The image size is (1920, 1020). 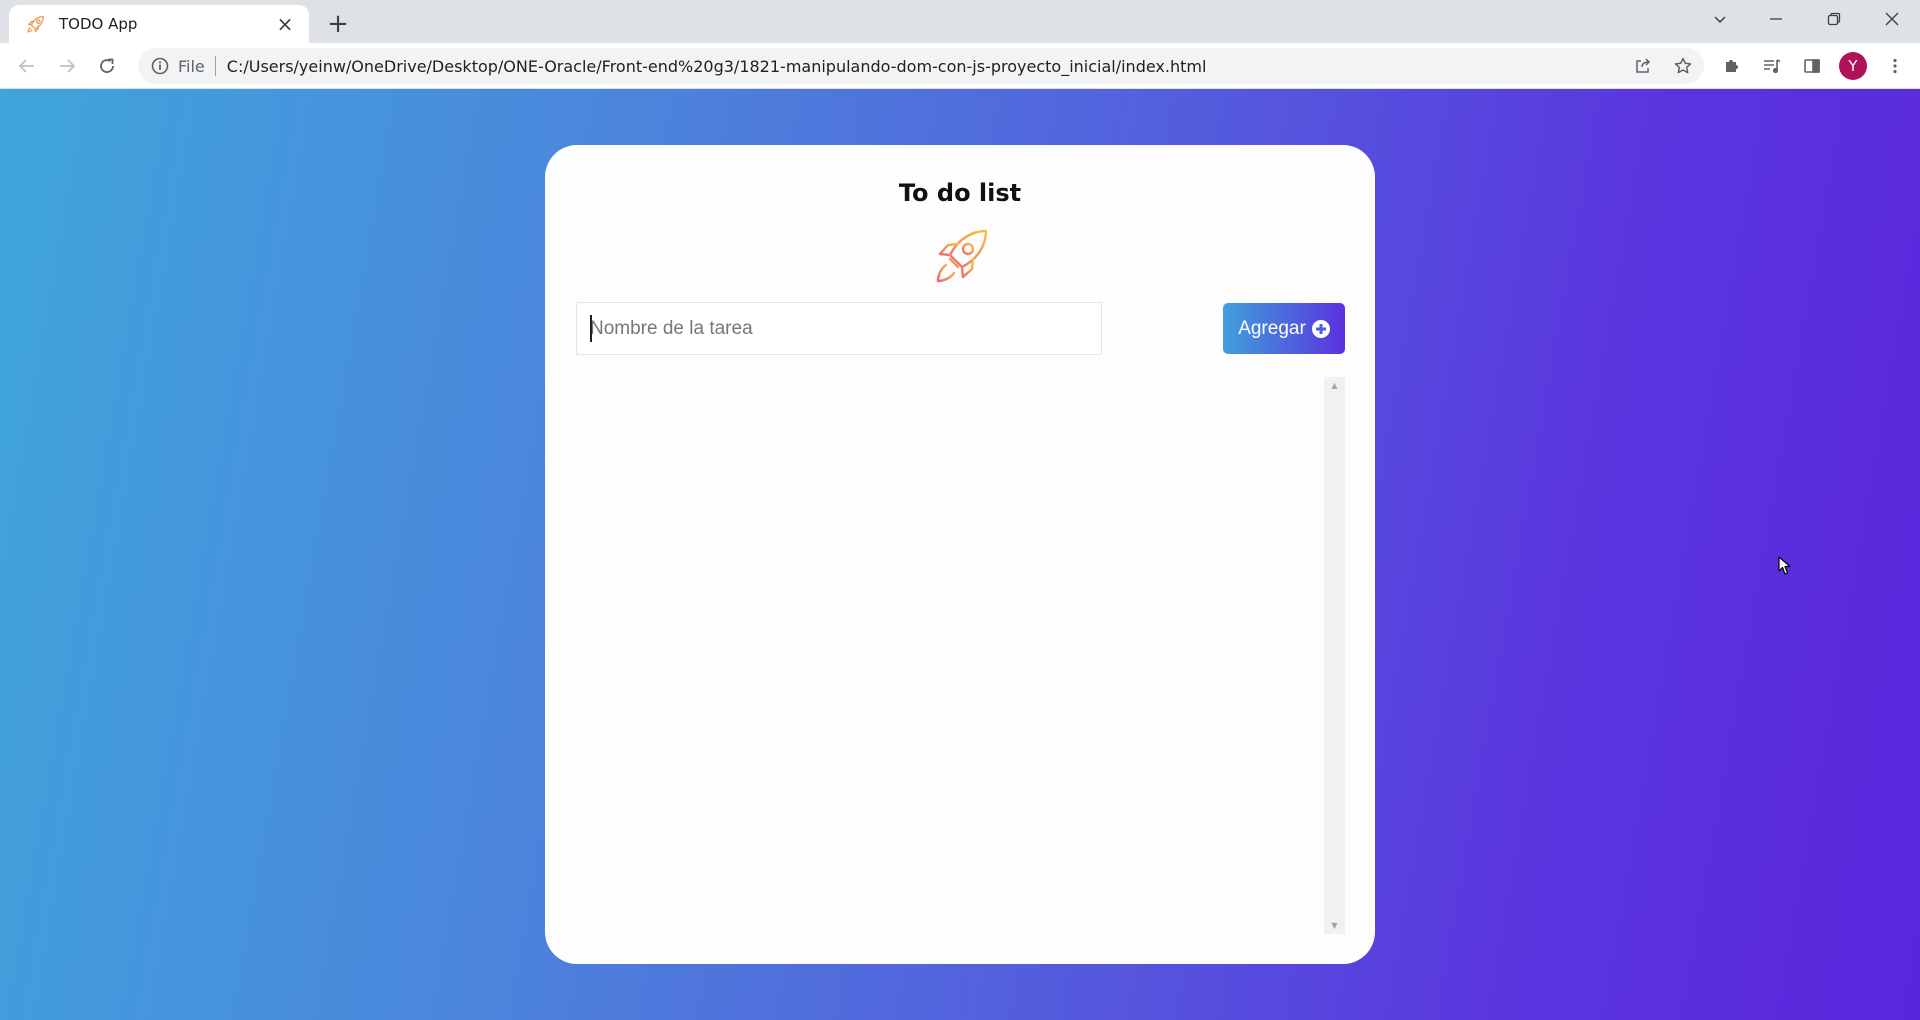 I want to click on extensions-puzzle-icon, so click(x=1732, y=66).